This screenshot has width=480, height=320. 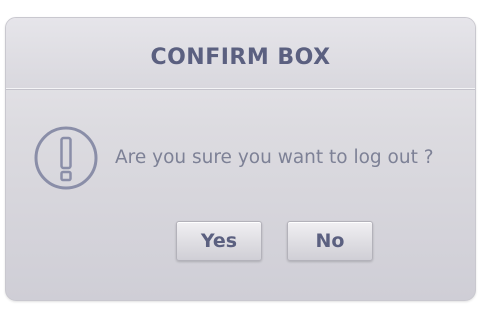 What do you see at coordinates (66, 158) in the screenshot?
I see `exclamation-circle-icon` at bounding box center [66, 158].